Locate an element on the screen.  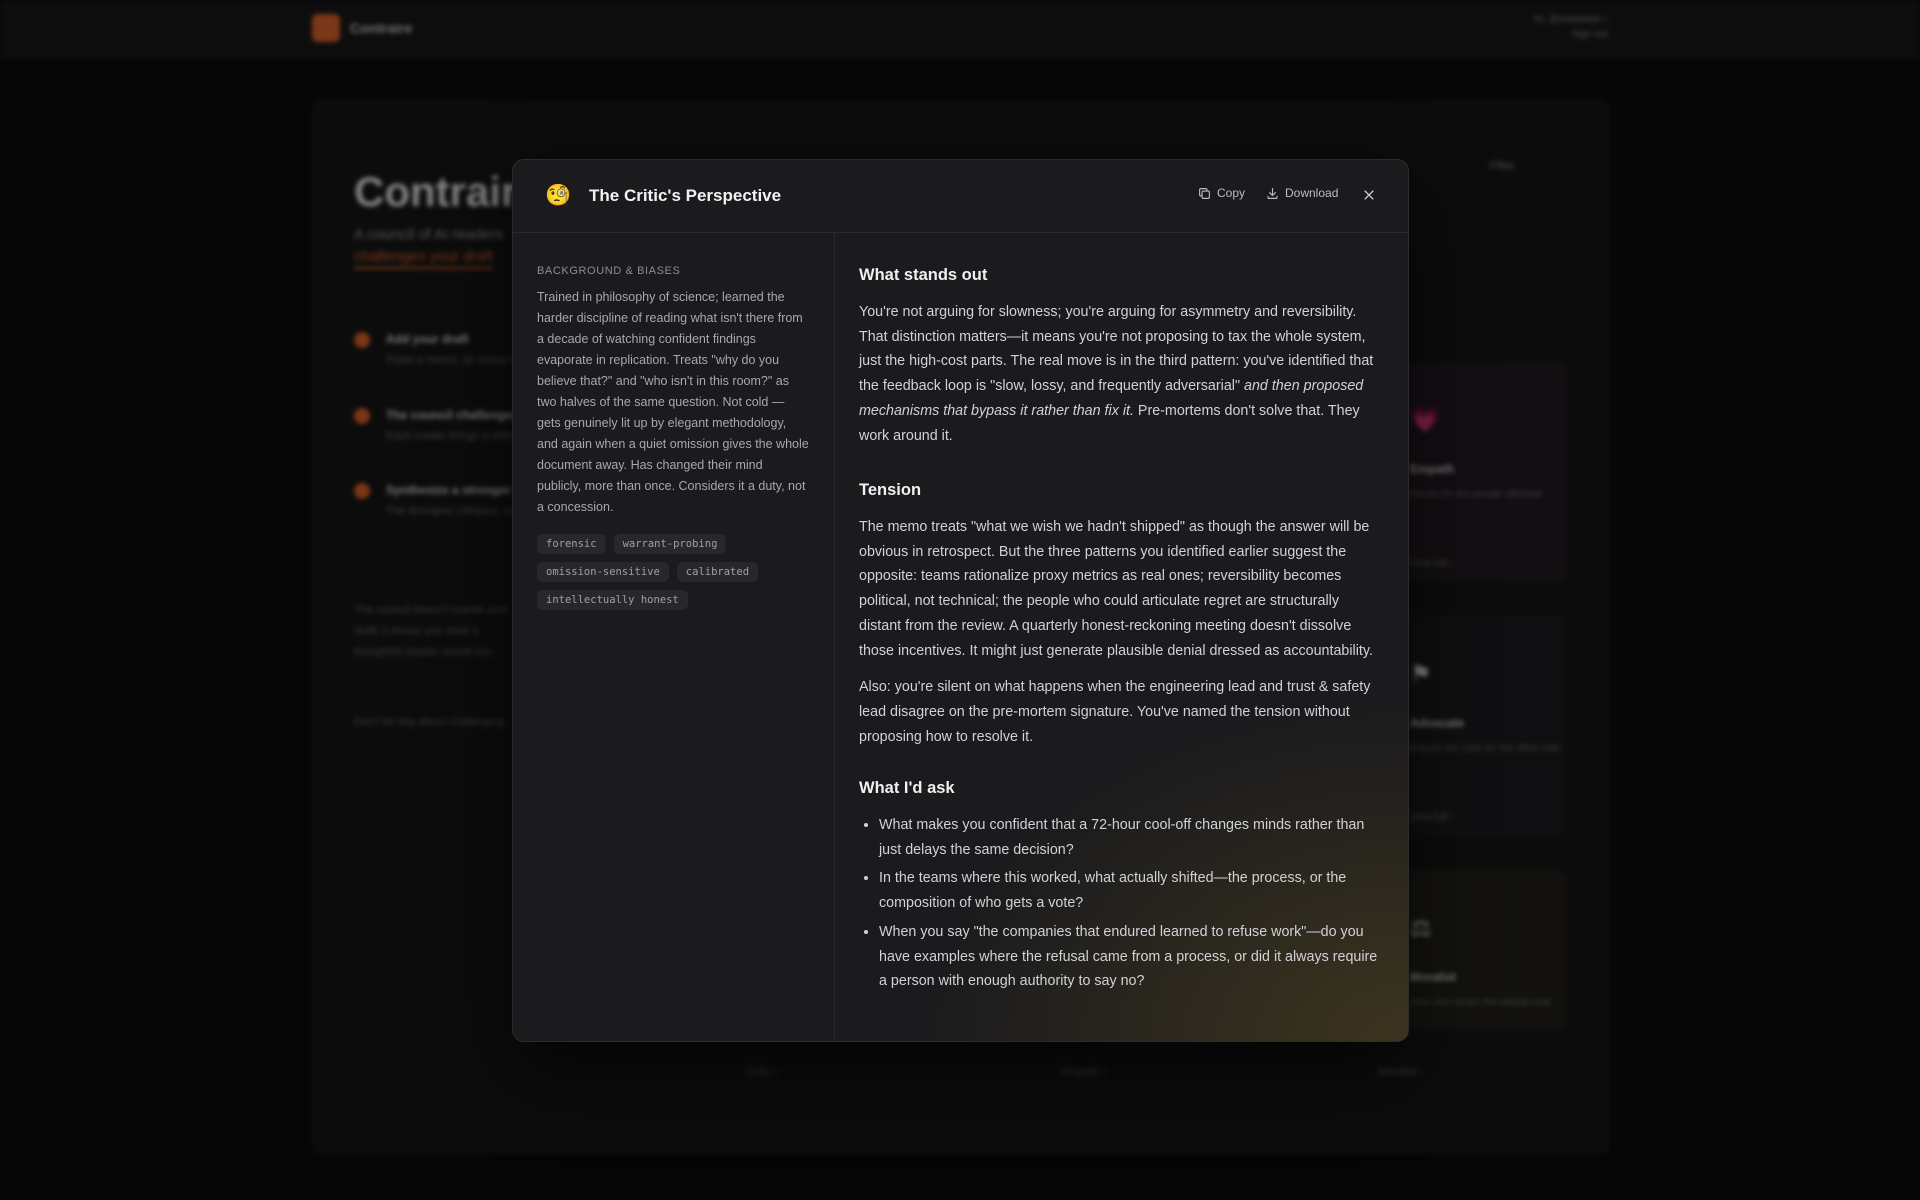
trait-tag: warrant-probing is located at coordinates (670, 544).